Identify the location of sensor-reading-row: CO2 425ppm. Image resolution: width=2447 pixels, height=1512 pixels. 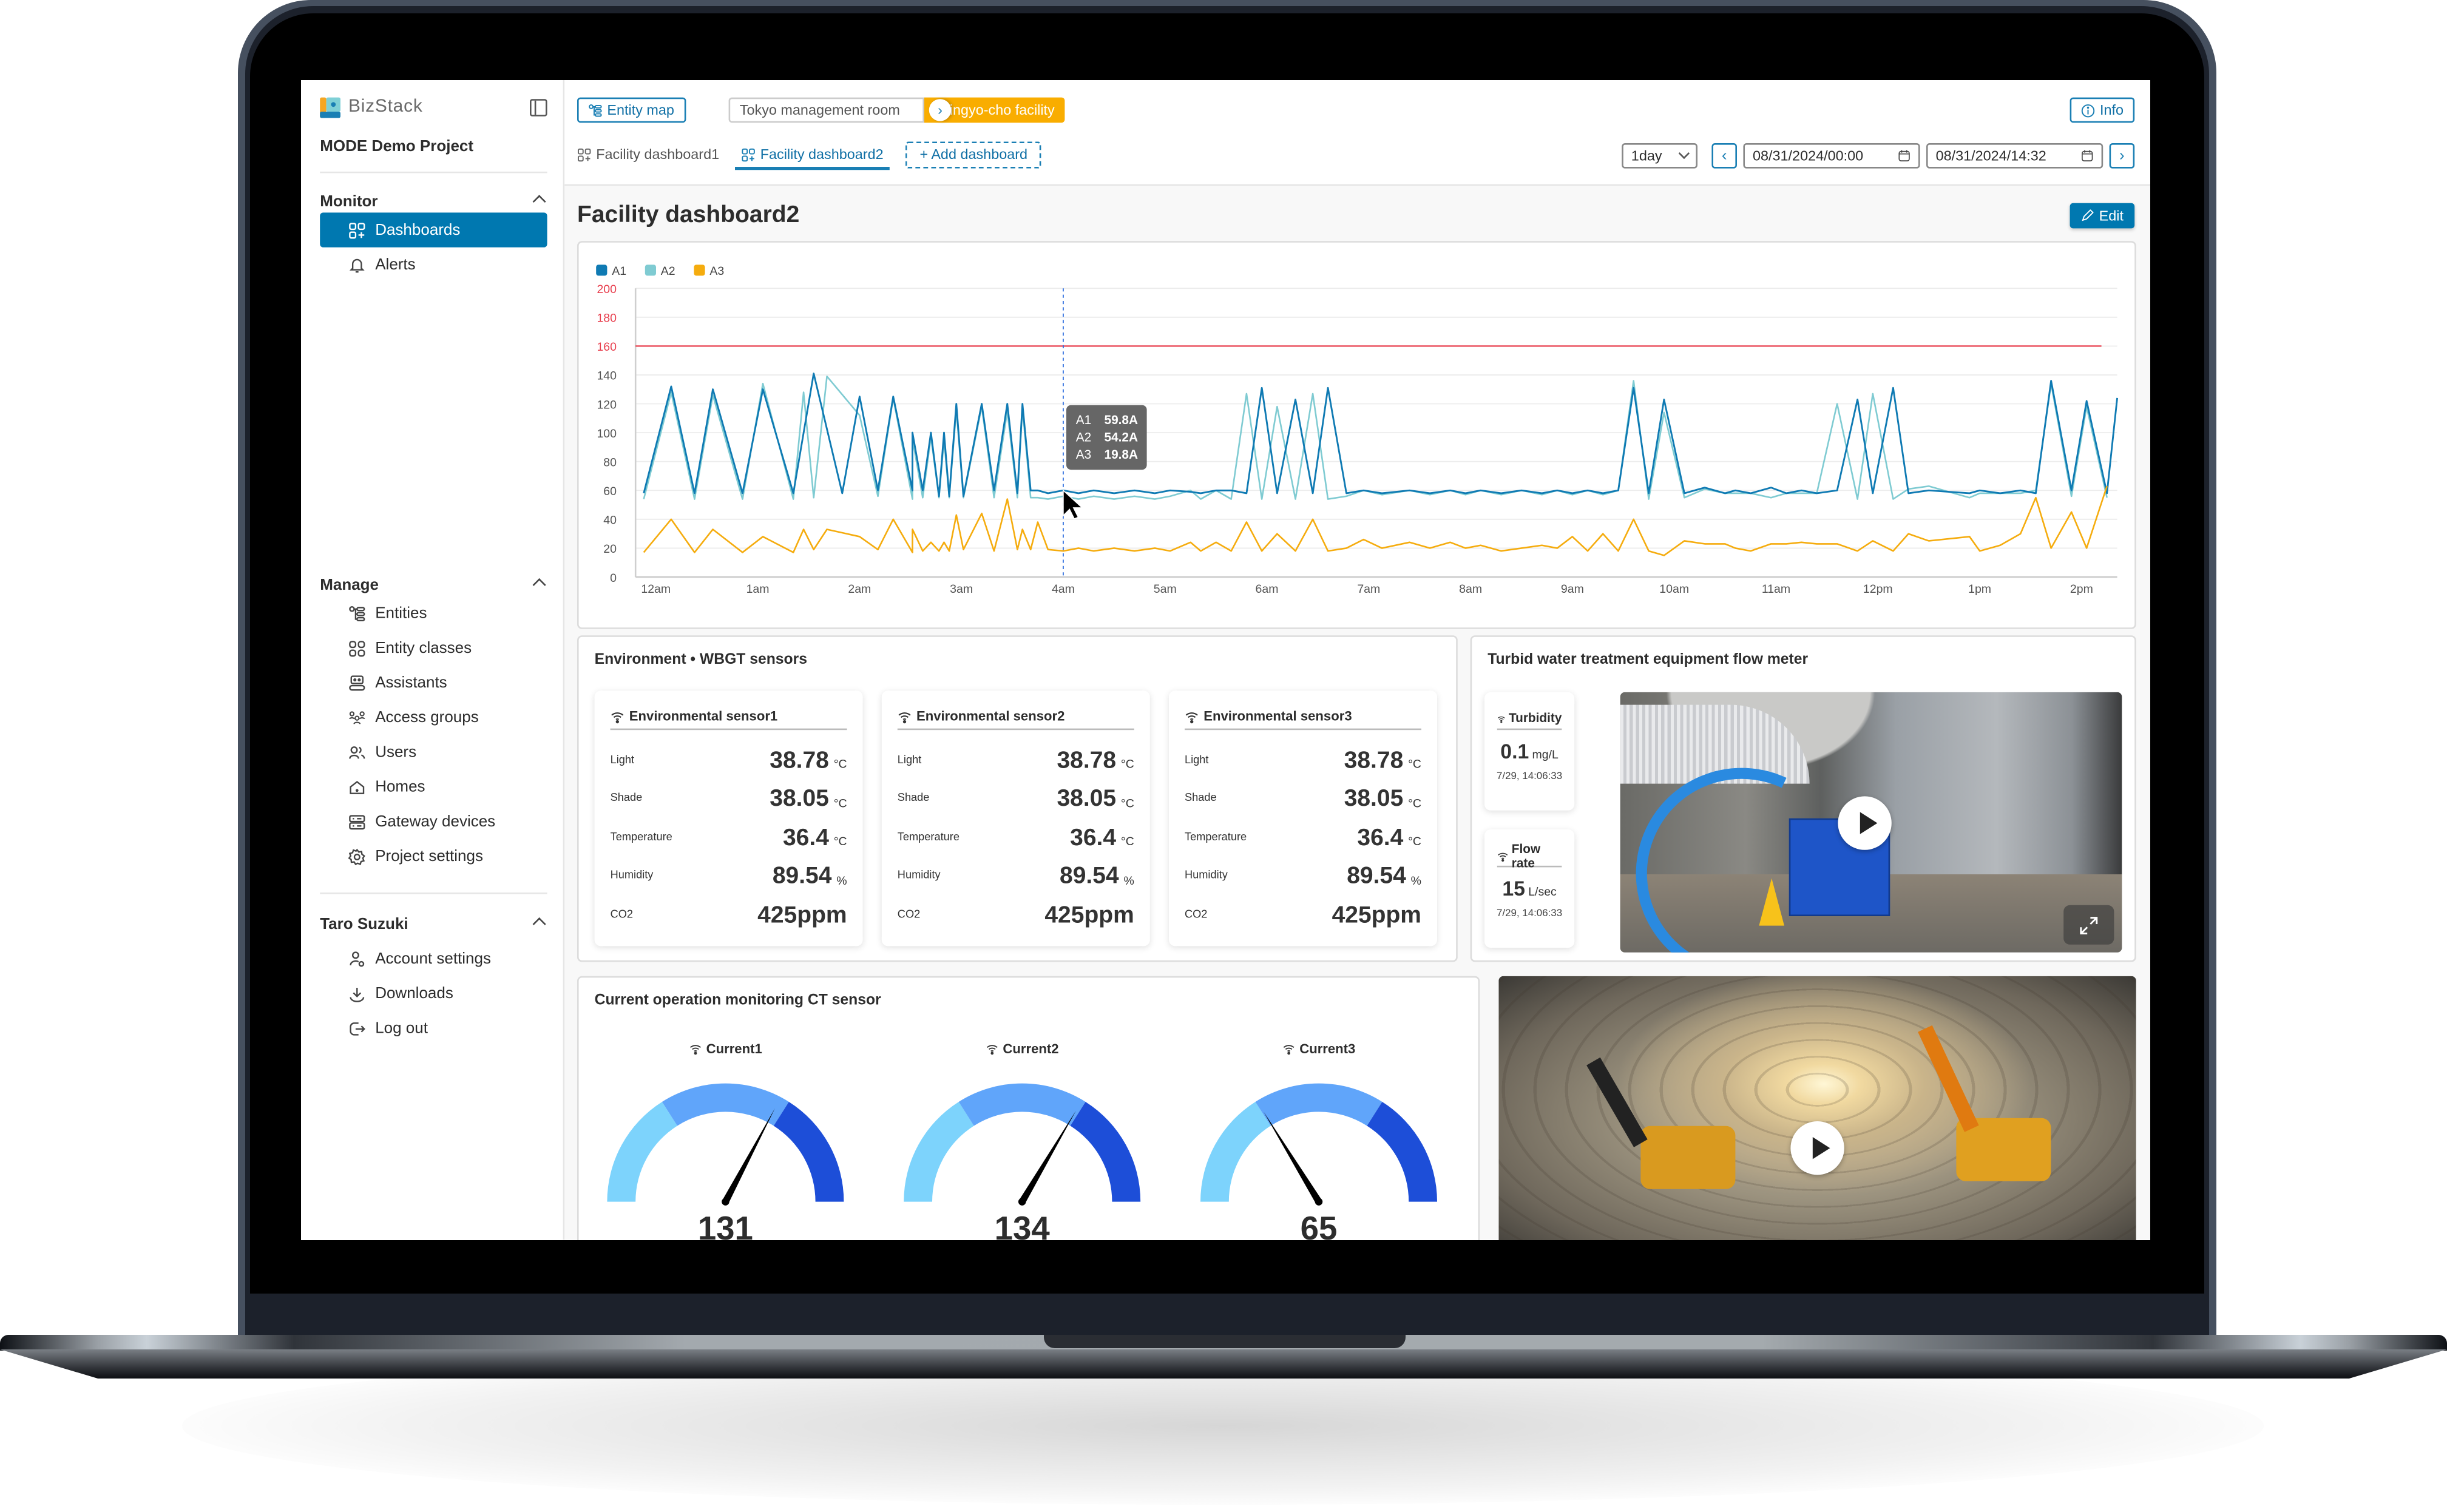
(729, 915).